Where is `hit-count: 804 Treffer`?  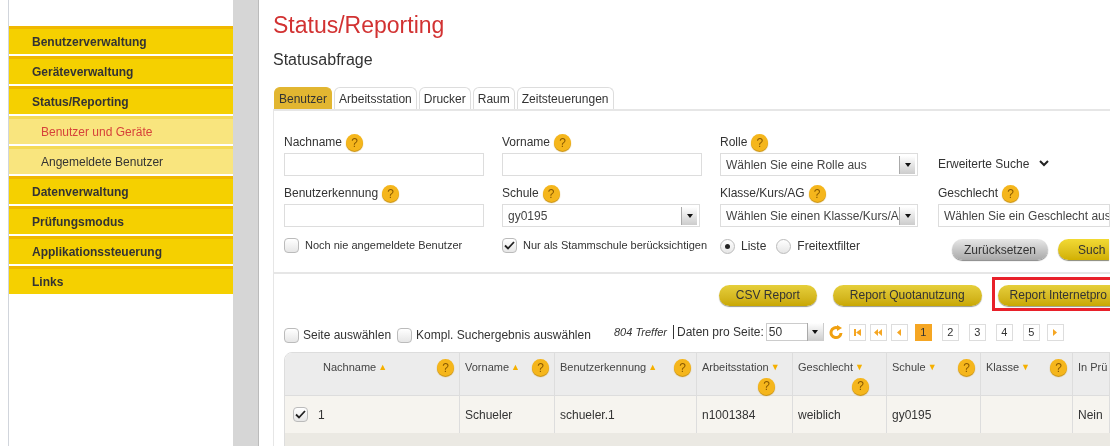
hit-count: 804 Treffer is located at coordinates (640, 332).